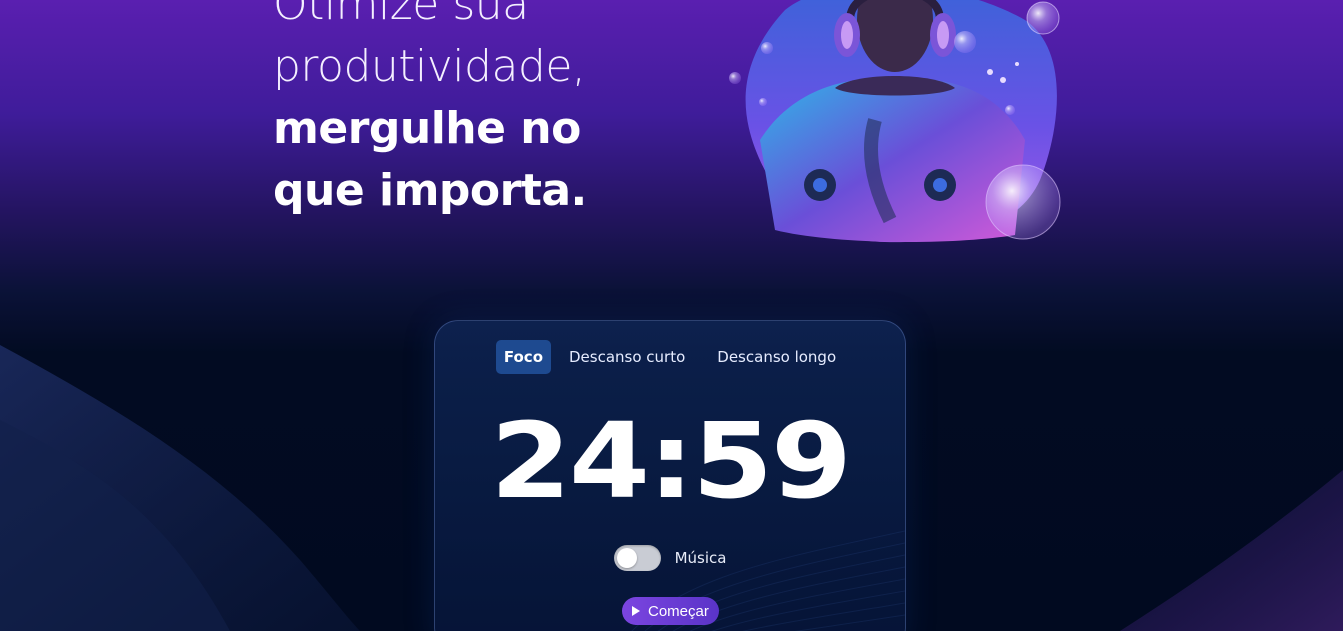 The width and height of the screenshot is (1343, 631). I want to click on hero-line-4: que importa., so click(430, 190).